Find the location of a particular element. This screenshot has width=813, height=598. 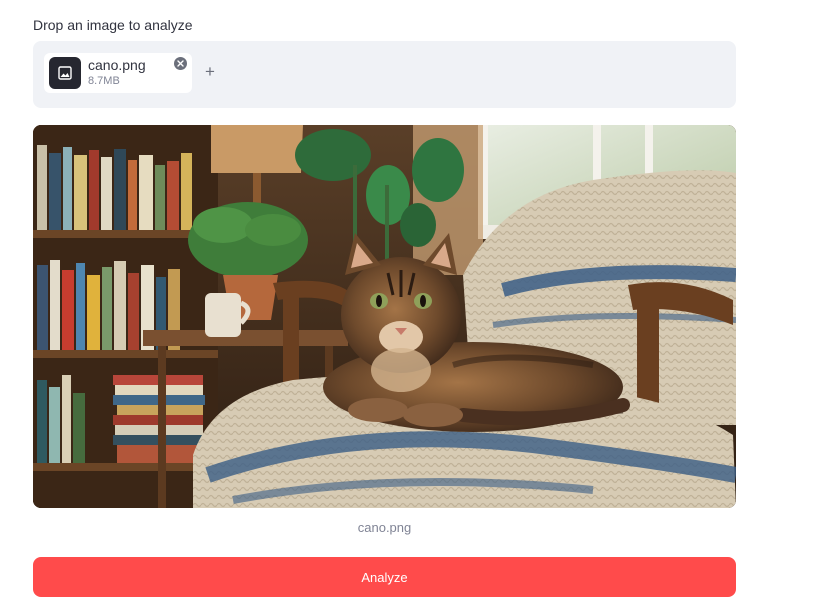

uploaded-file-chip: cano.png 8.7MB is located at coordinates (118, 73).